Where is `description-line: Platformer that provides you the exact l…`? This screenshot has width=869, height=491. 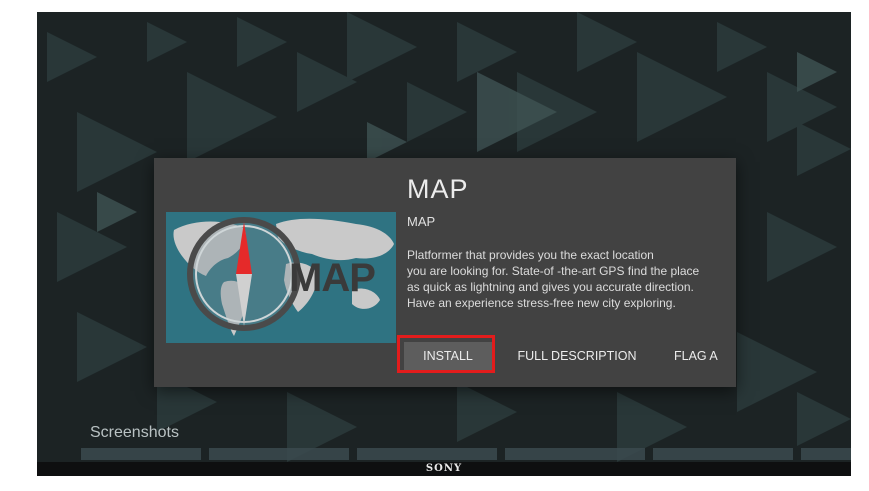 description-line: Platformer that provides you the exact l… is located at coordinates (530, 255).